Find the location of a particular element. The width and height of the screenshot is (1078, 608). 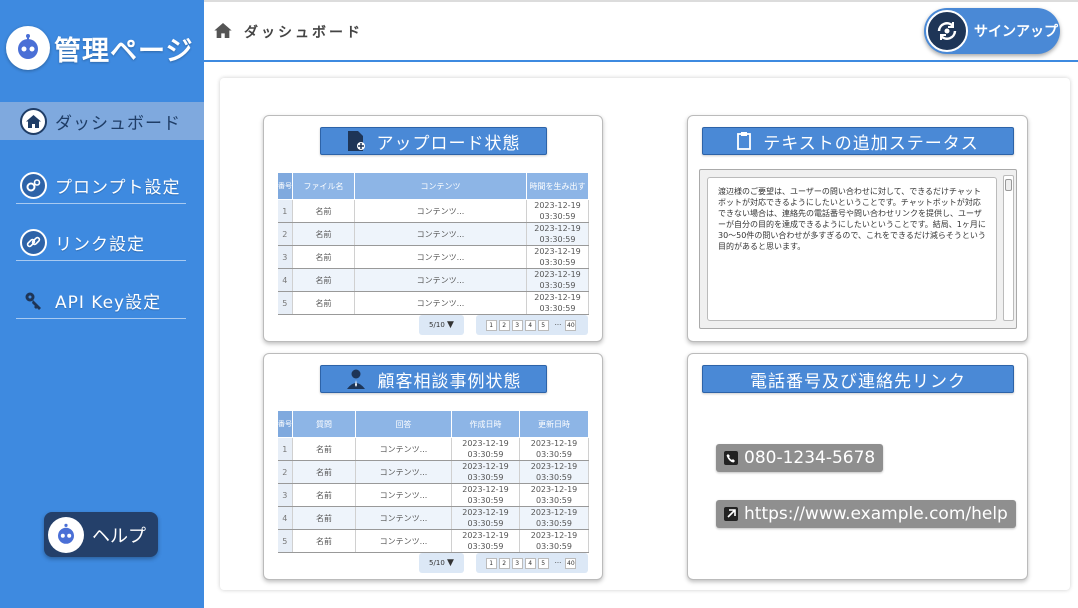

page-ellipsis: ··· is located at coordinates (558, 325).